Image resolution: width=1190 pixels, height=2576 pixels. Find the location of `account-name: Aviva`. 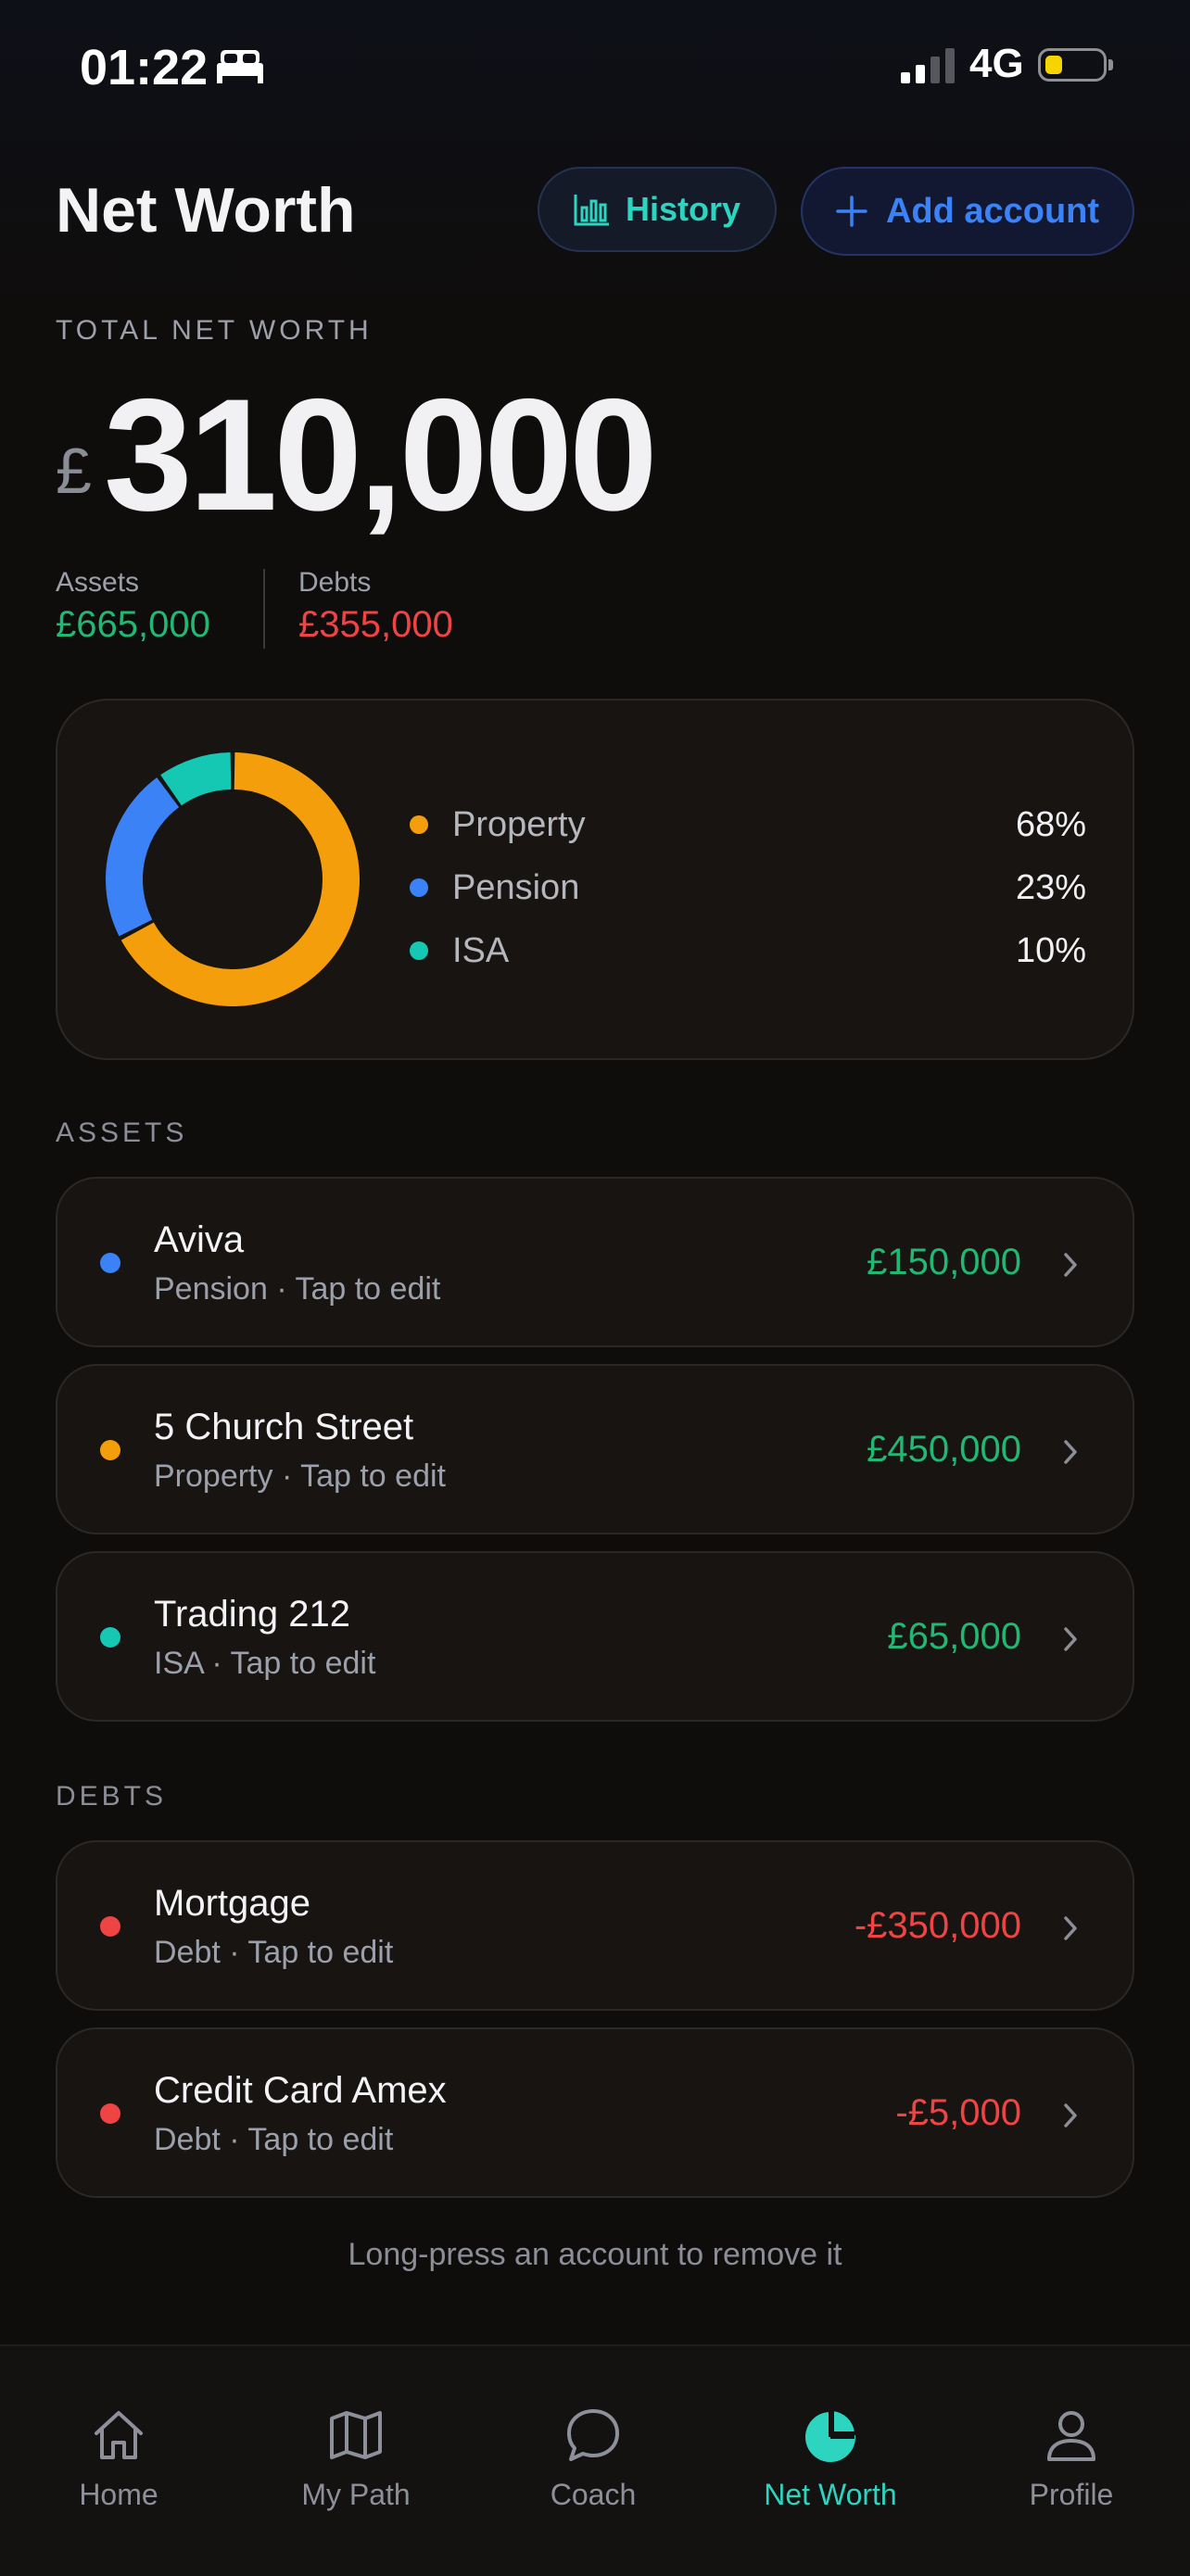

account-name: Aviva is located at coordinates (199, 1239).